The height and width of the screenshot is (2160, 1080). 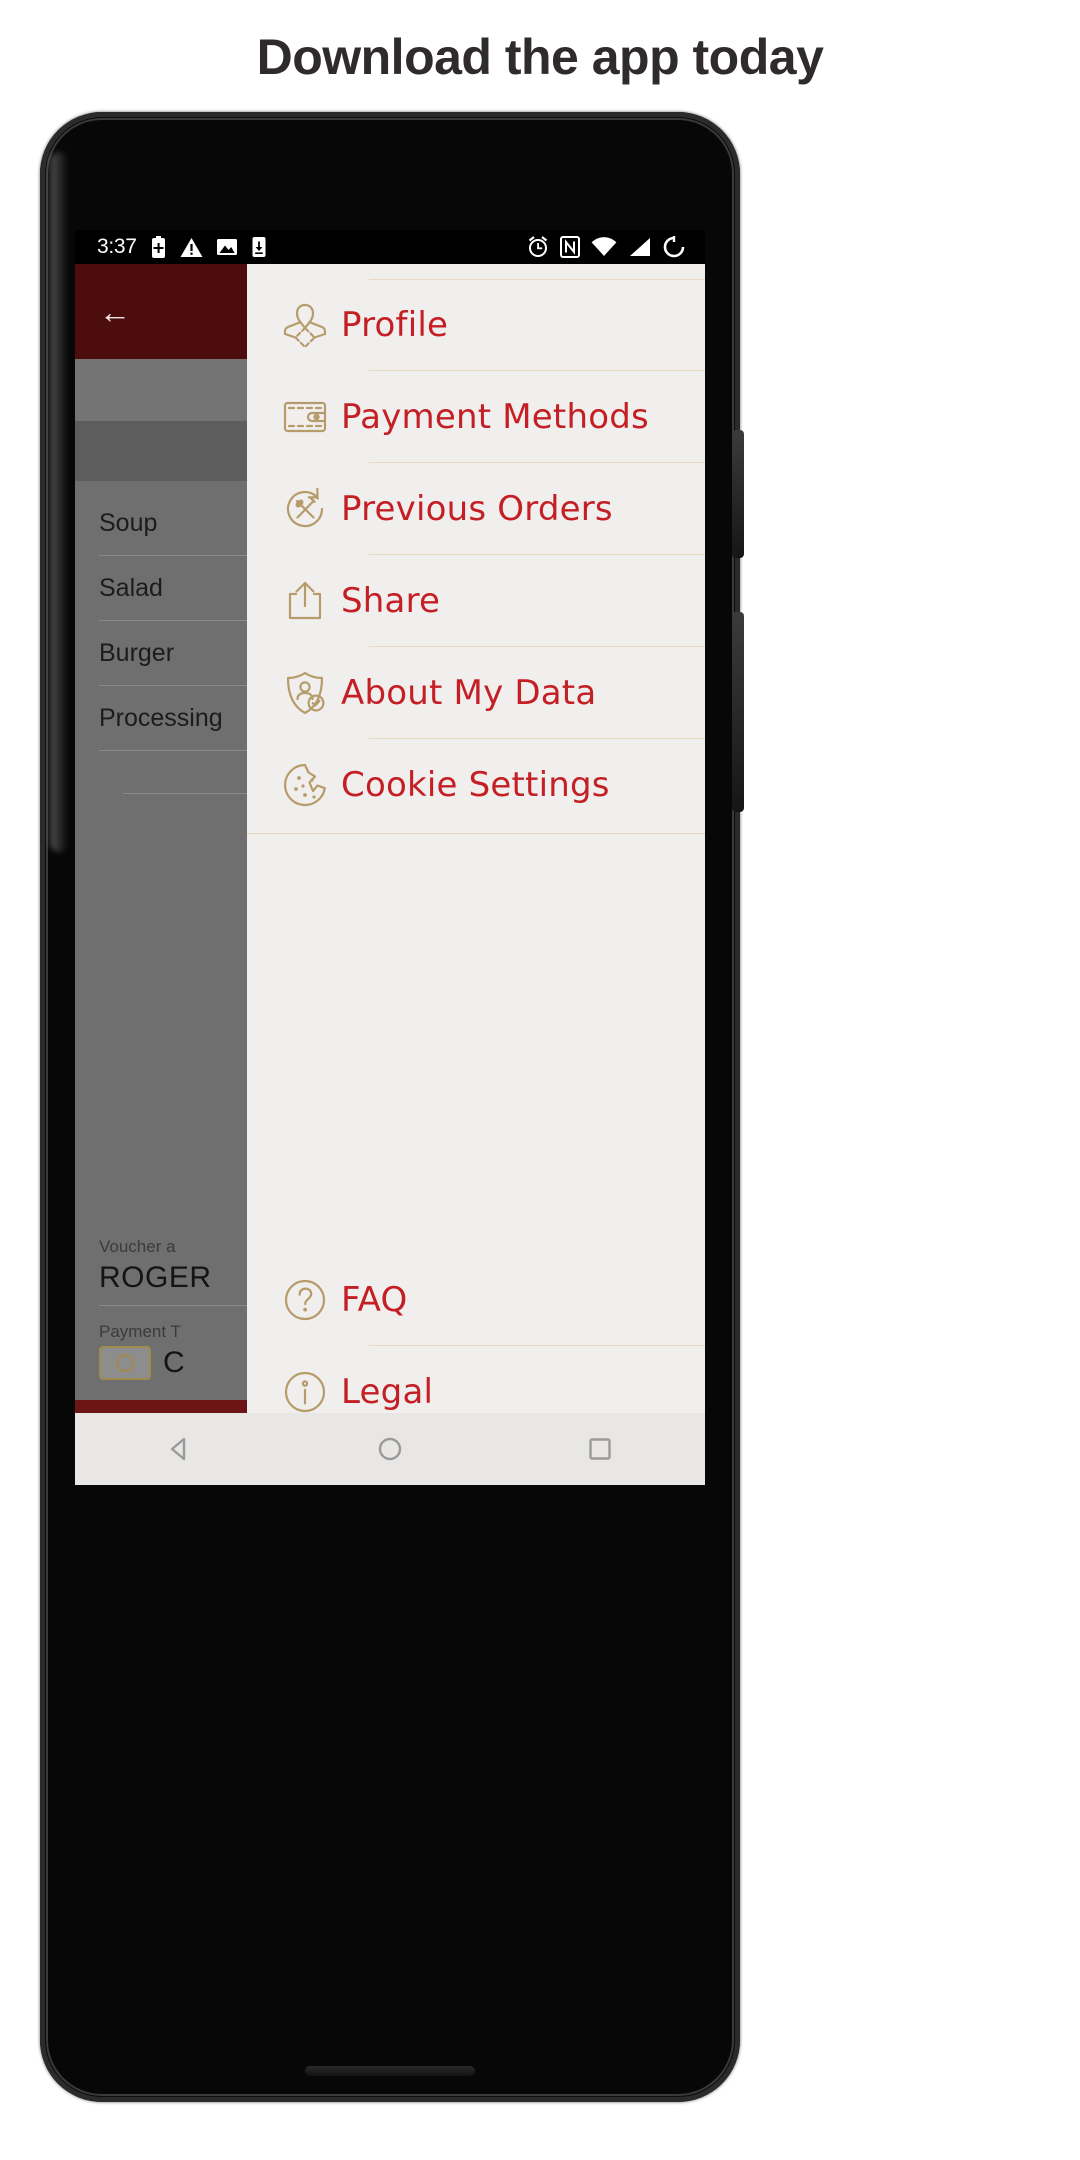 I want to click on wifi-icon, so click(x=604, y=246).